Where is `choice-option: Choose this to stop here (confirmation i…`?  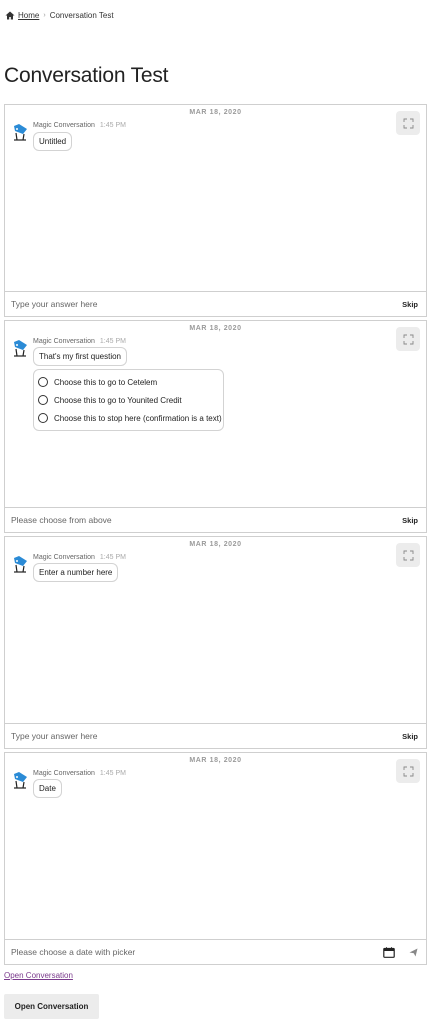 choice-option: Choose this to stop here (confirmation i… is located at coordinates (128, 418).